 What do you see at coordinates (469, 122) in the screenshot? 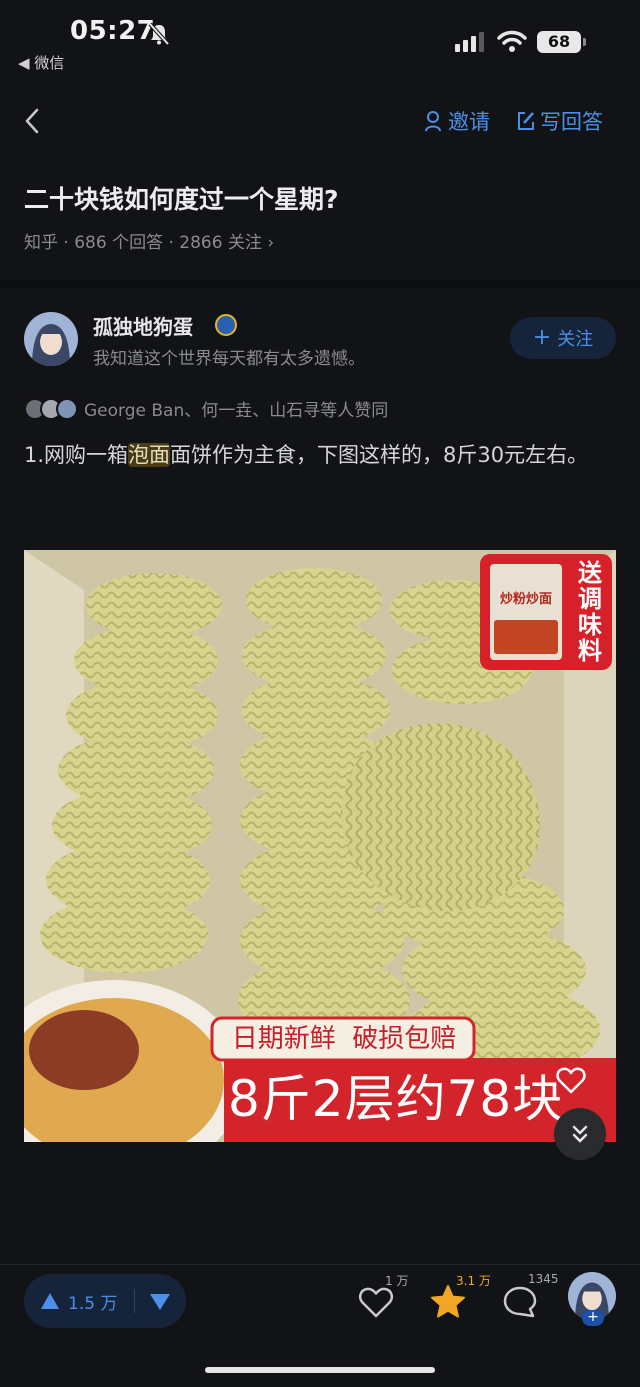
I see `invite-label: 邀请` at bounding box center [469, 122].